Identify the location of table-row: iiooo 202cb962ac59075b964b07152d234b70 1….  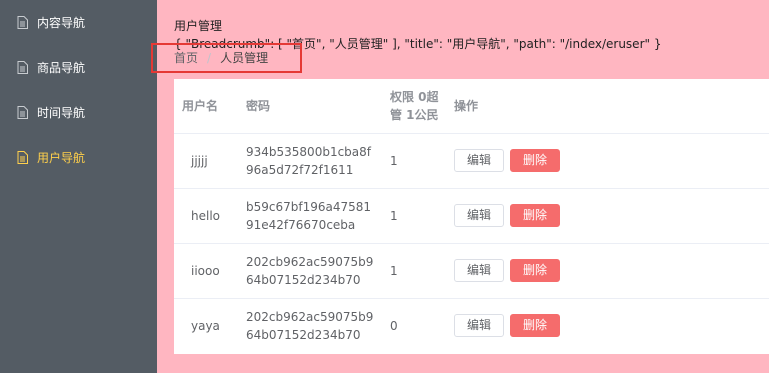
(471, 271).